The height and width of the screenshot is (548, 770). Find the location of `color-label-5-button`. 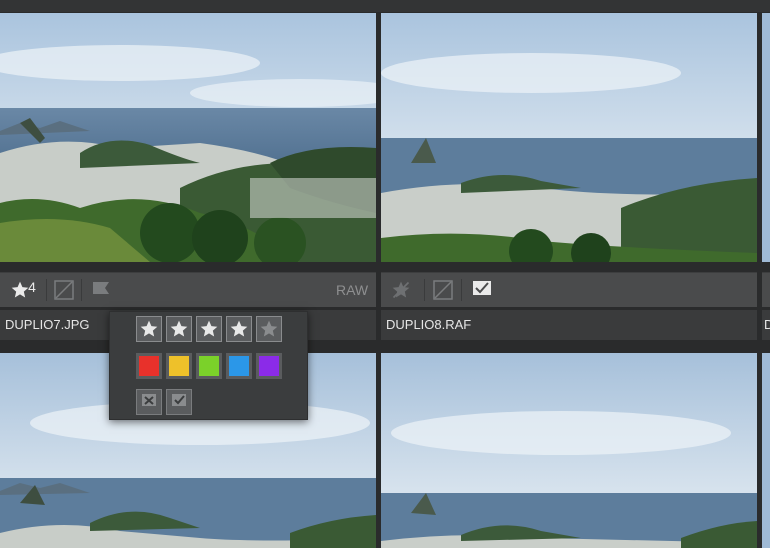

color-label-5-button is located at coordinates (269, 366).